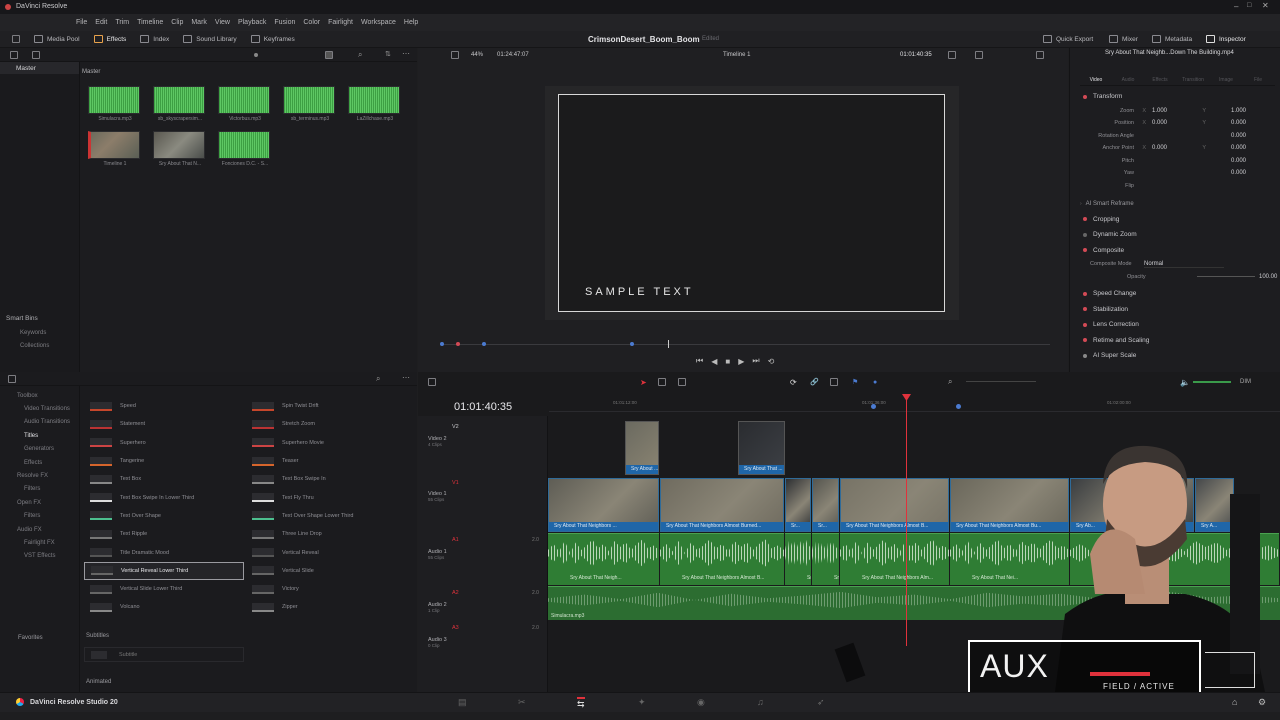 This screenshot has height=720, width=1280. Describe the element at coordinates (164, 552) in the screenshot. I see `title-effect-item: Title Dramatic Mood` at that location.